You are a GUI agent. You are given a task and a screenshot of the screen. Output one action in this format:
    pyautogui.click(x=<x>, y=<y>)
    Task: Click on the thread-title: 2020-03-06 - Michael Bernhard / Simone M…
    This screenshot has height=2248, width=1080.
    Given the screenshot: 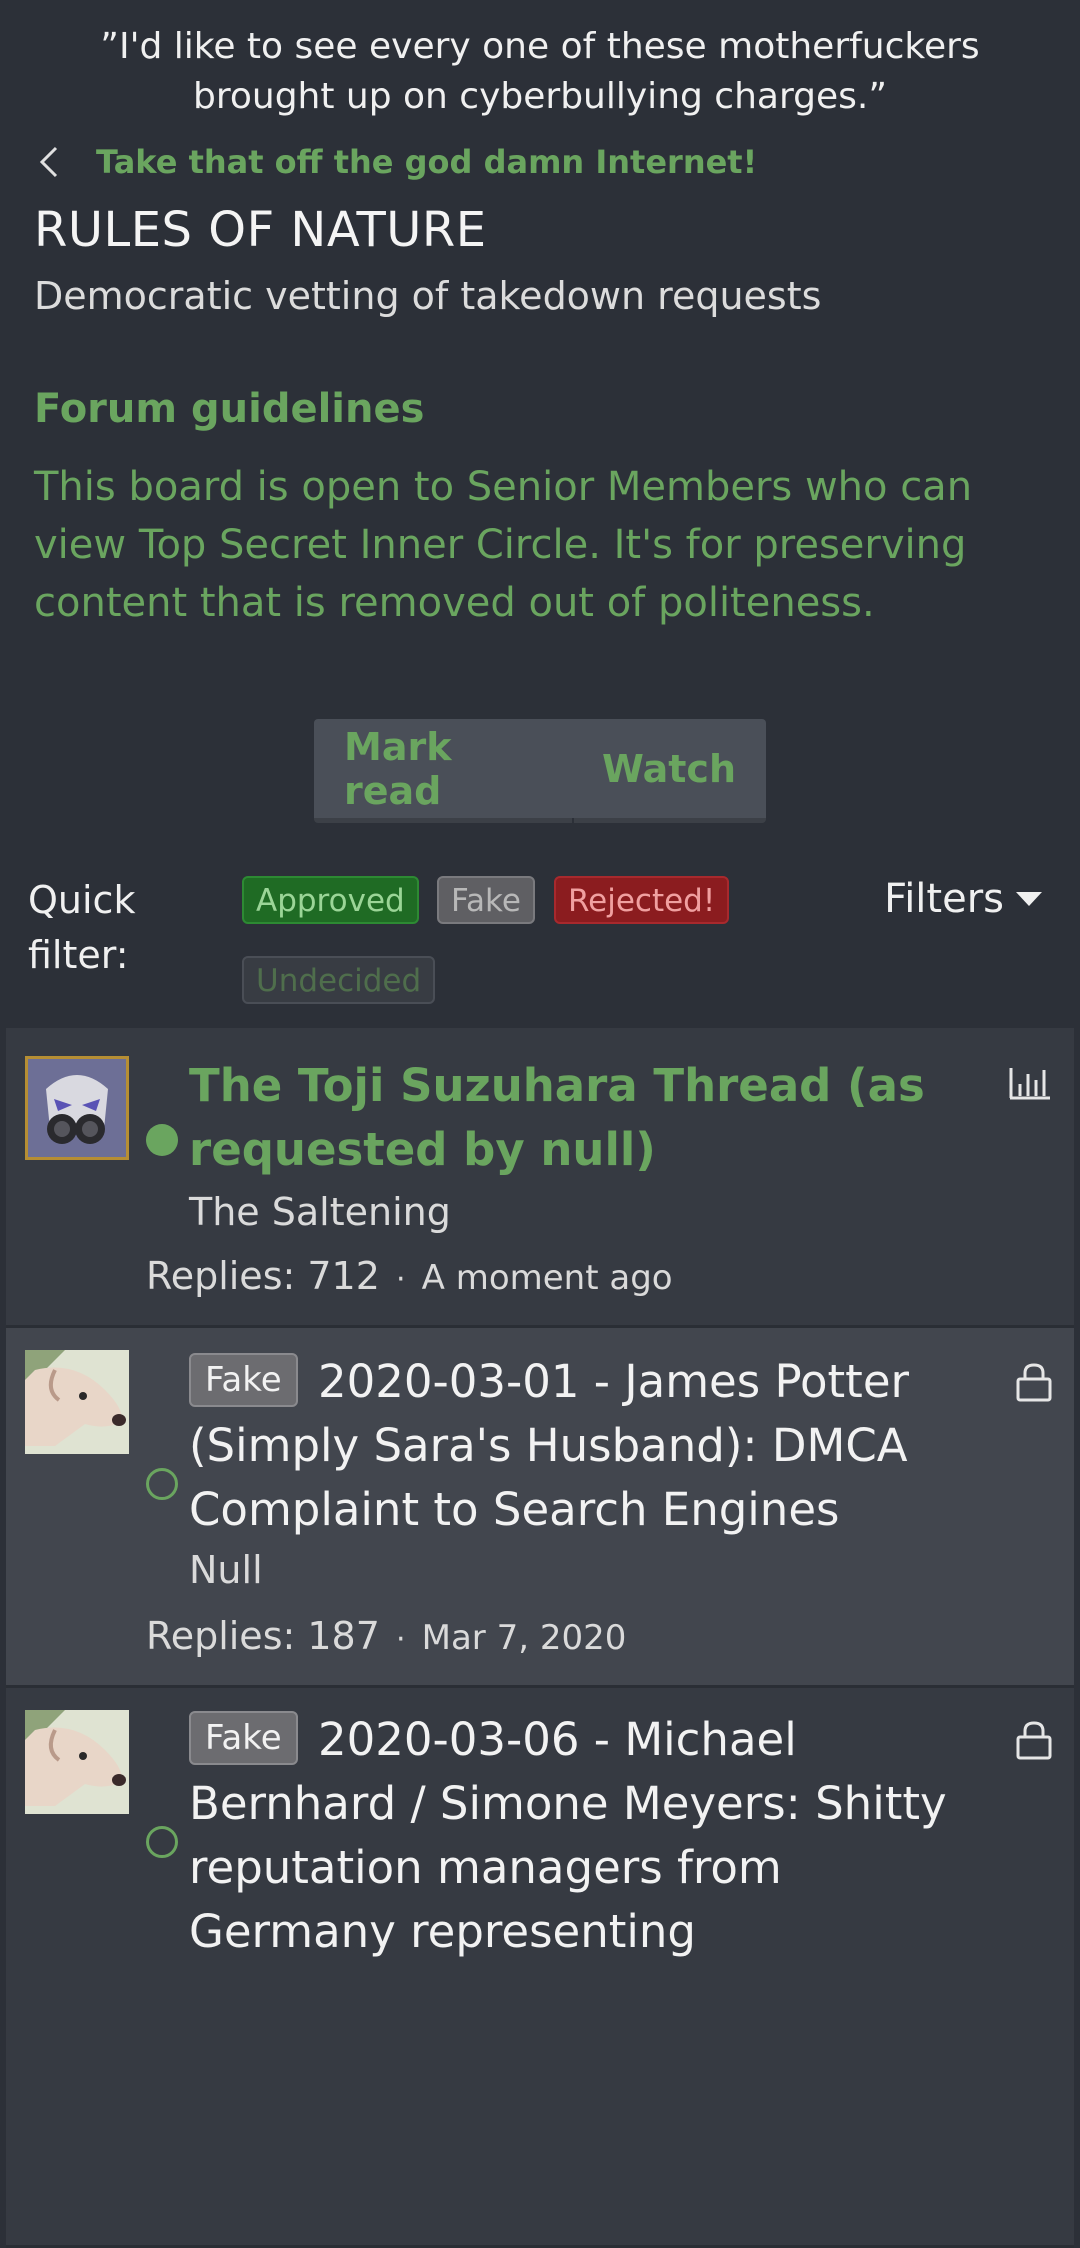 What is the action you would take?
    pyautogui.click(x=568, y=1835)
    